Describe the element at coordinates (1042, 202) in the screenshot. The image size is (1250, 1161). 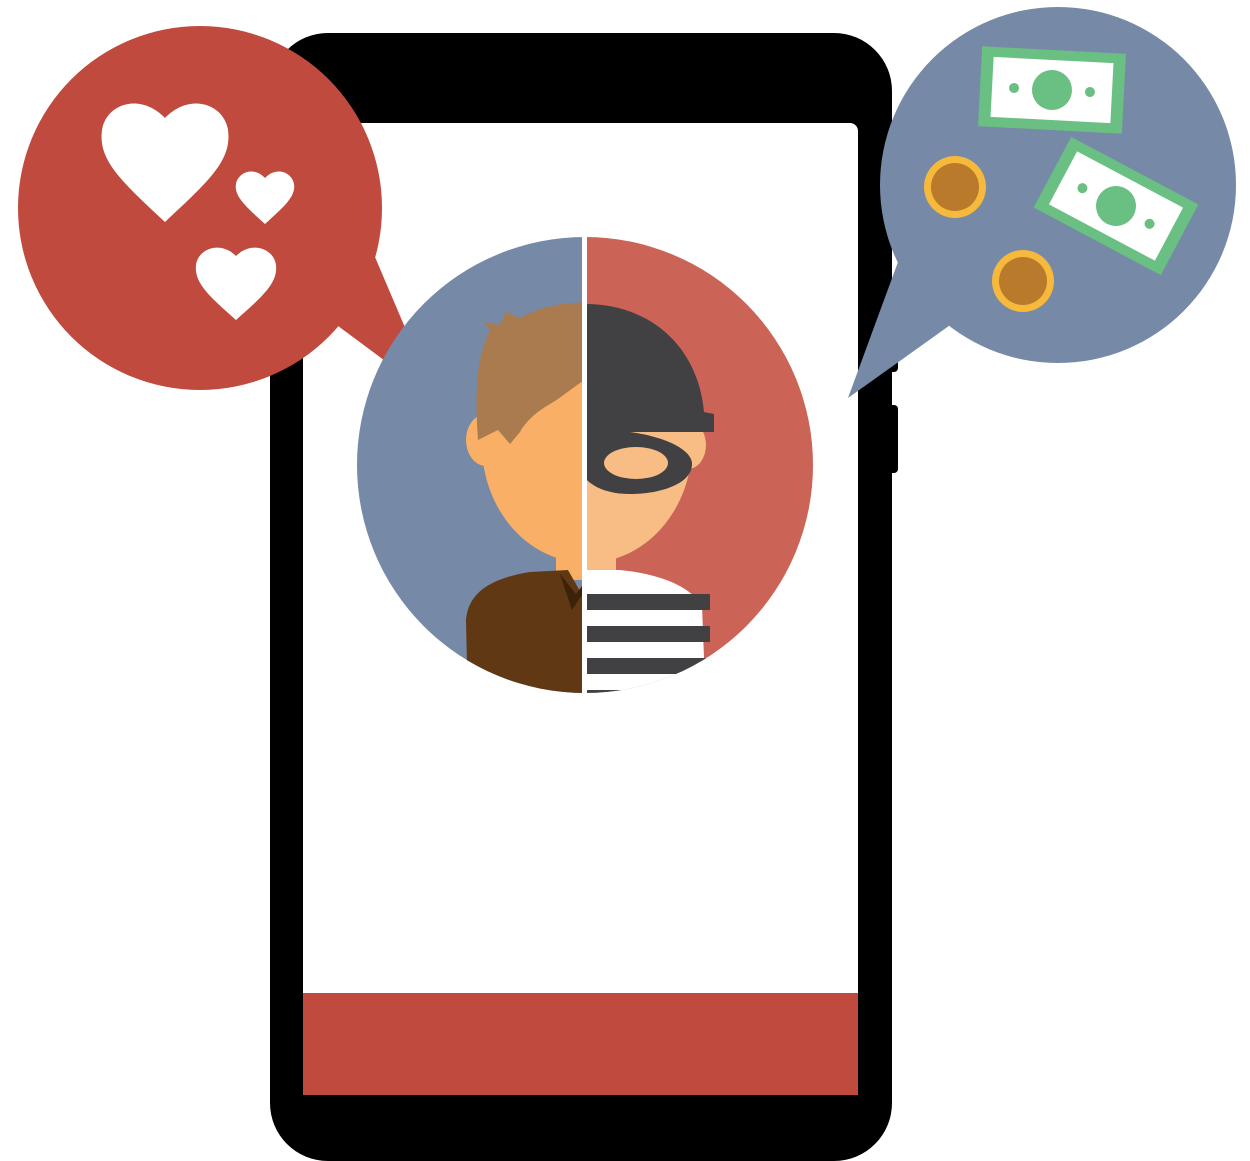
I see `money-speech-bubble` at that location.